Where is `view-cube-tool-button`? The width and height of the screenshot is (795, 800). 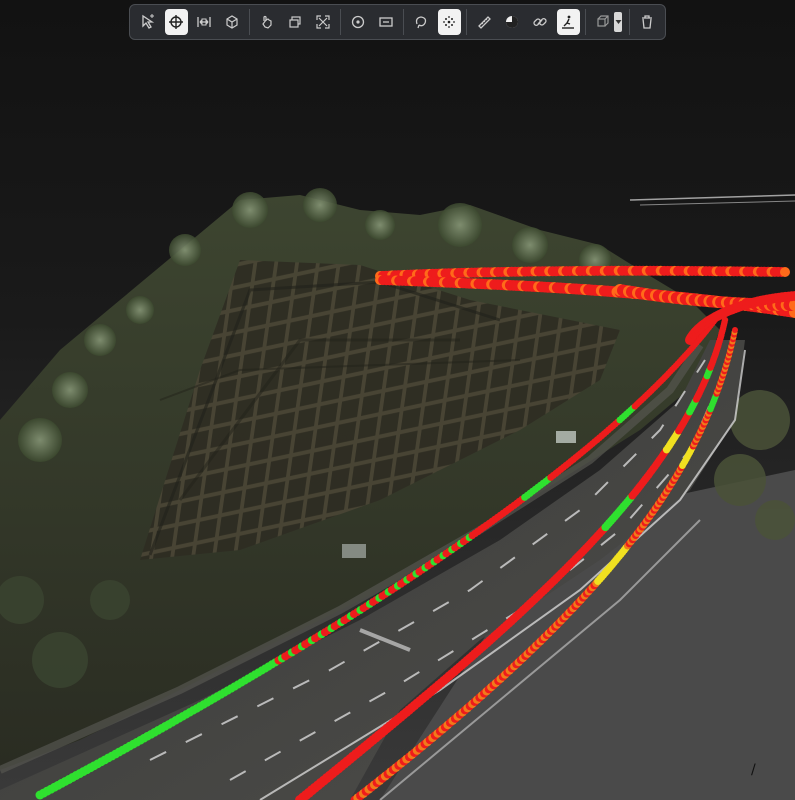 view-cube-tool-button is located at coordinates (603, 22).